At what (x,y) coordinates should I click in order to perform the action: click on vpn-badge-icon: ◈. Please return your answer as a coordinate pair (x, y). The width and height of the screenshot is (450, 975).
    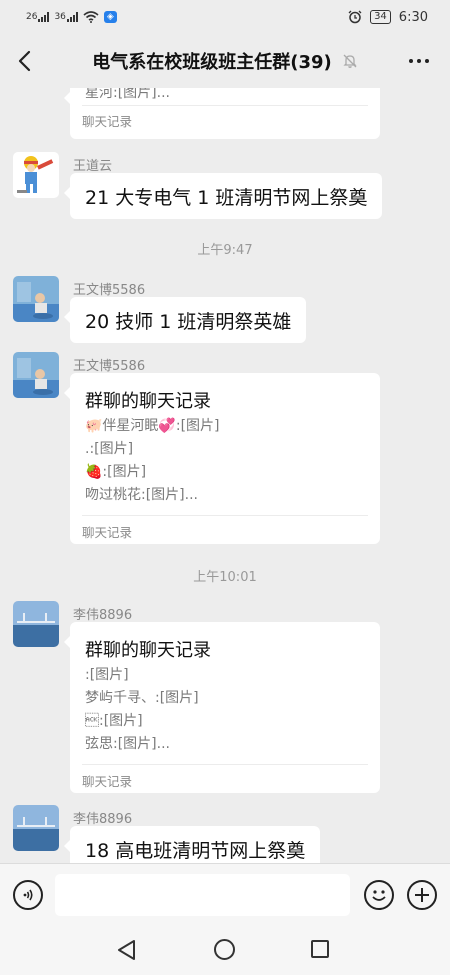
    Looking at the image, I should click on (110, 17).